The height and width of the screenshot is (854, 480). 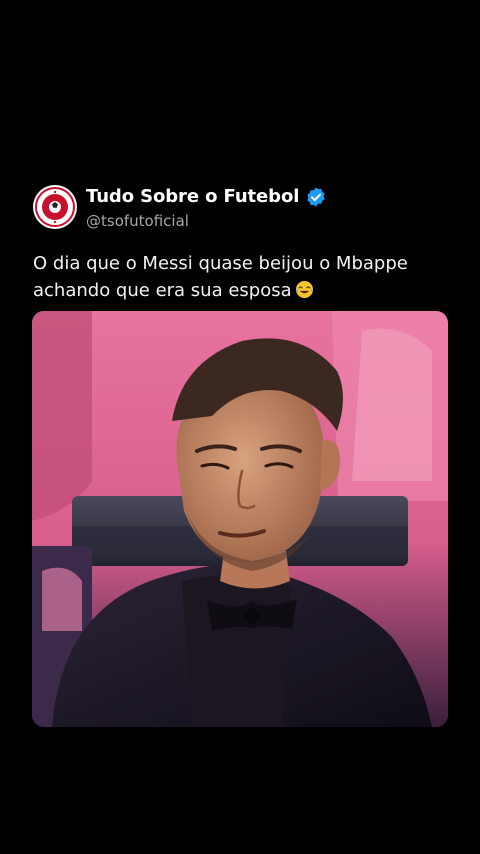 I want to click on club-crest-logo, so click(x=55, y=207).